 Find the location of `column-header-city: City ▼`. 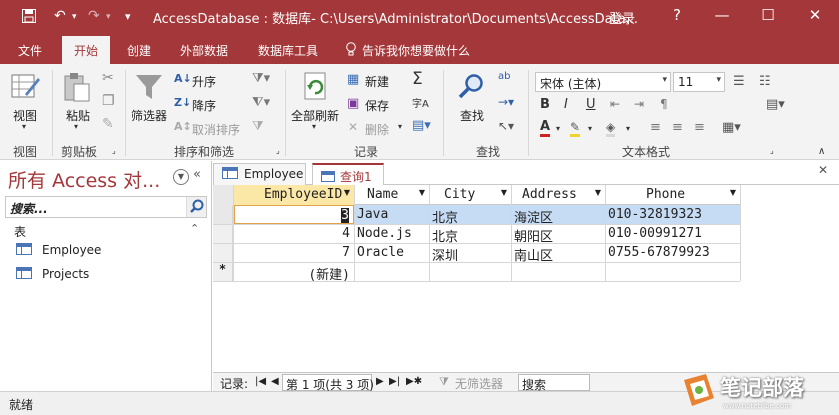

column-header-city: City ▼ is located at coordinates (470, 195).